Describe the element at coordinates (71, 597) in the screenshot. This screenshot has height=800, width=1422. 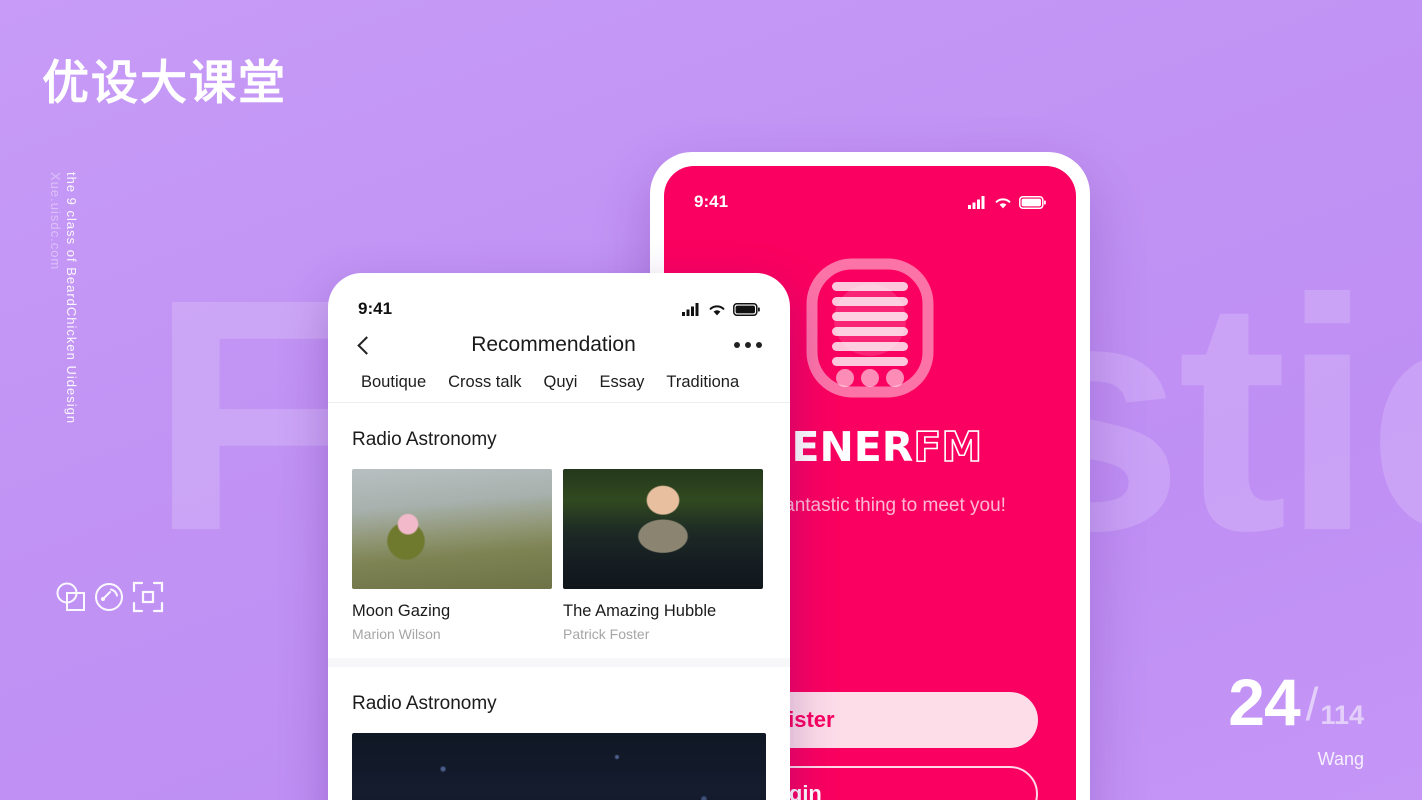
I see `shapes-overlap-icon` at that location.